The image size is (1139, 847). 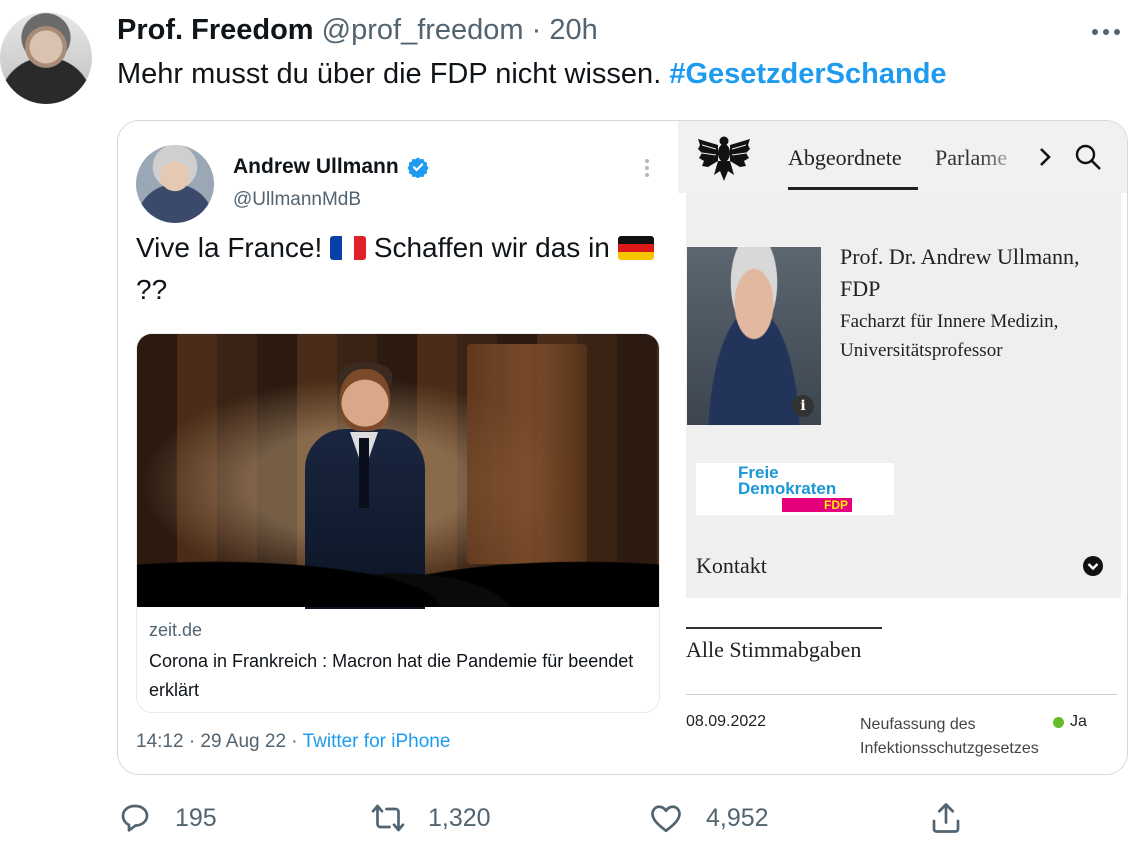 I want to click on search-icon, so click(x=1088, y=157).